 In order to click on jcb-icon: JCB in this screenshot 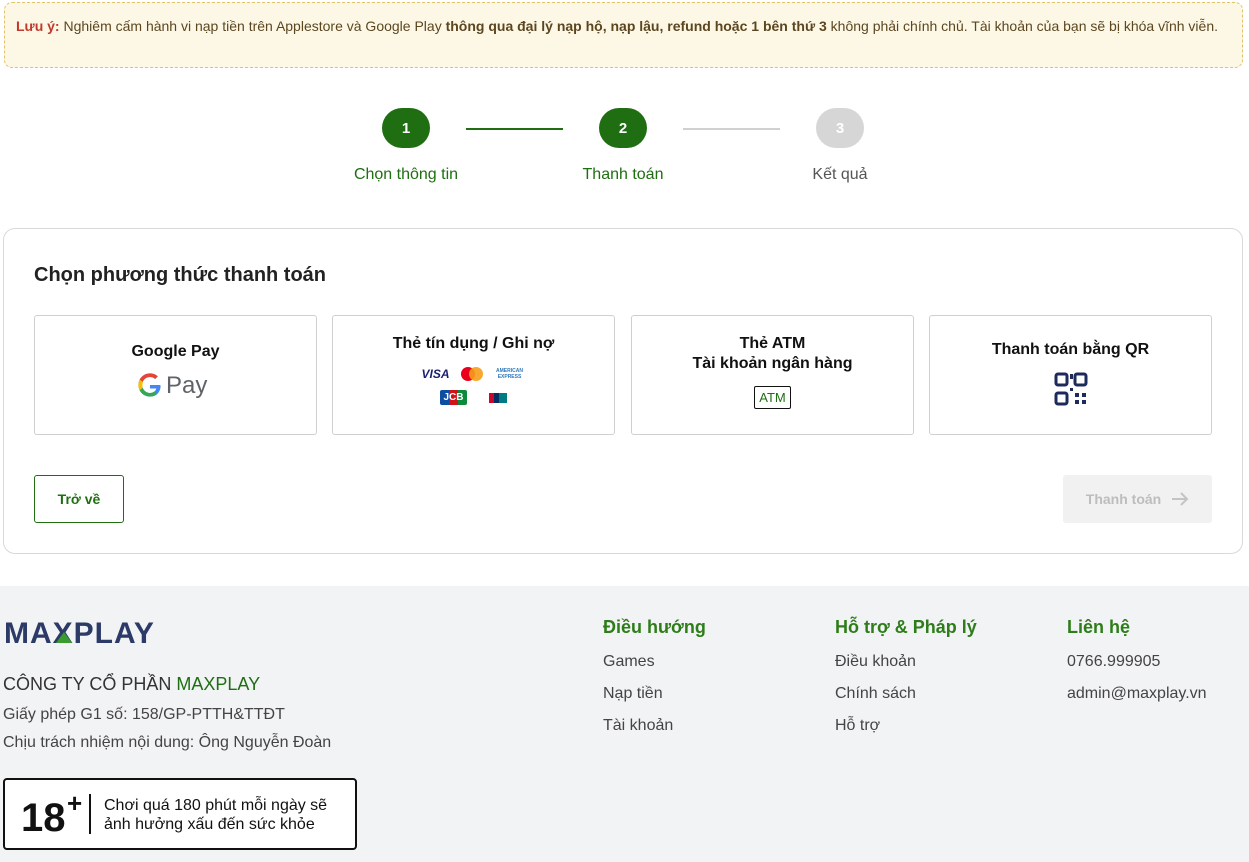, I will do `click(453, 397)`.